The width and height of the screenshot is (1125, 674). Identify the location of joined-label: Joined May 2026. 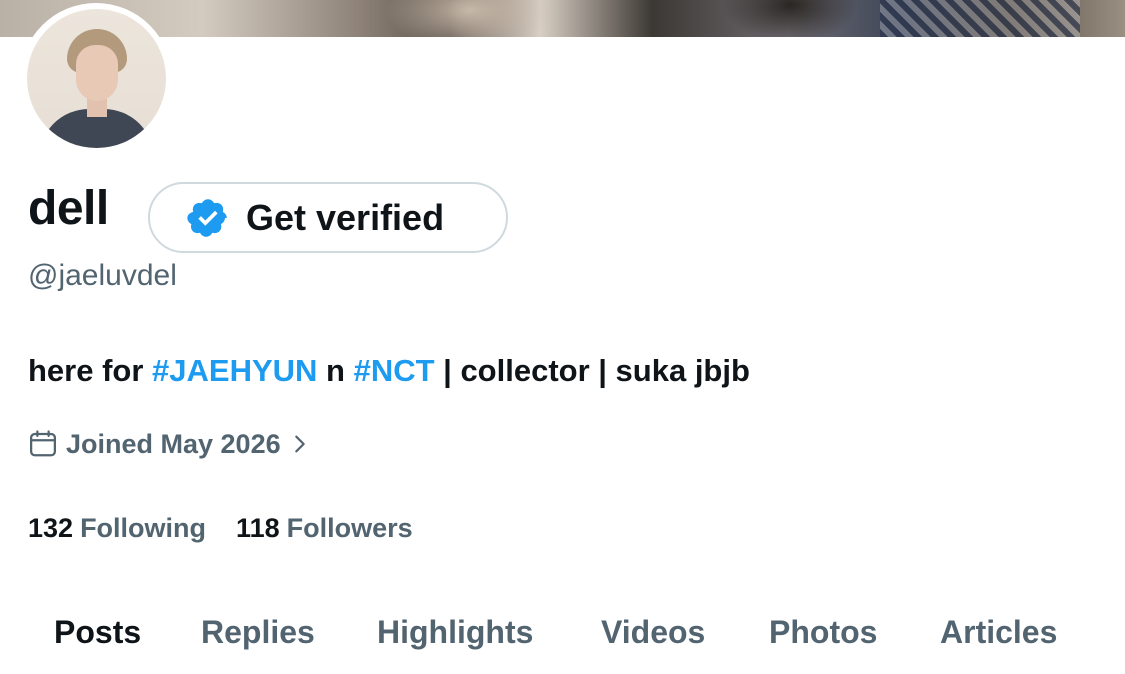
(173, 443).